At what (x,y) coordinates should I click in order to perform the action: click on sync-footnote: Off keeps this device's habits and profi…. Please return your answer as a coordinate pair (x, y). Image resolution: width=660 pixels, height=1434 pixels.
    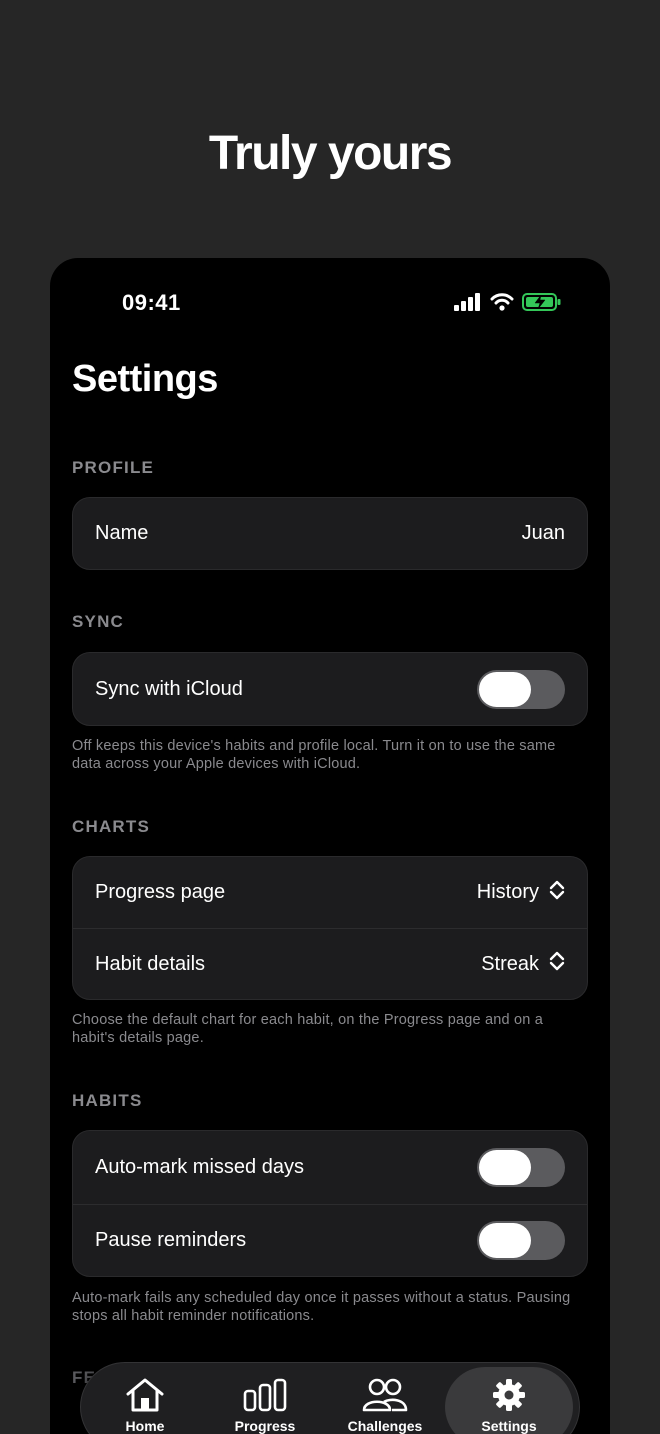
    Looking at the image, I should click on (314, 755).